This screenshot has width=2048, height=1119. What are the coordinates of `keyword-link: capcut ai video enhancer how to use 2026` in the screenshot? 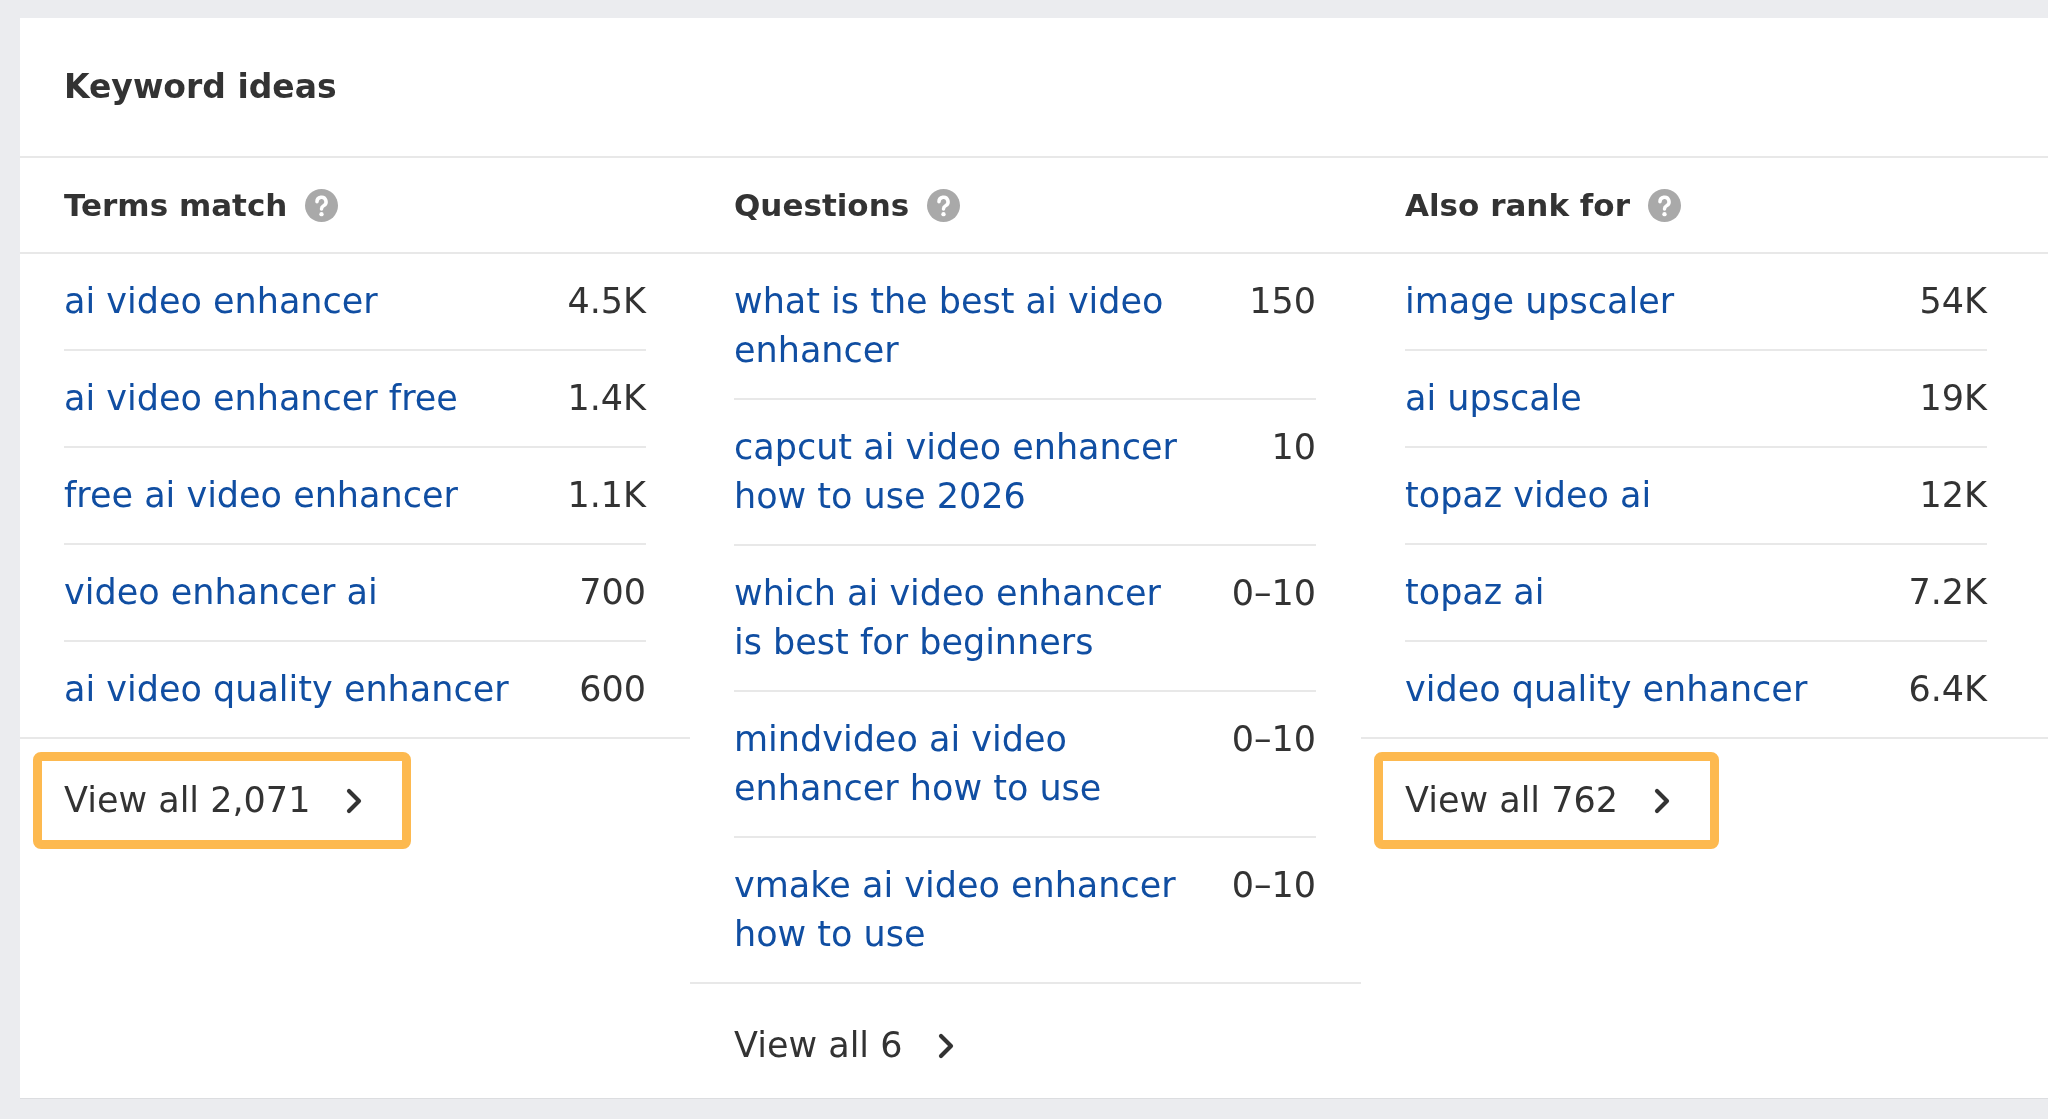 It's located at (961, 472).